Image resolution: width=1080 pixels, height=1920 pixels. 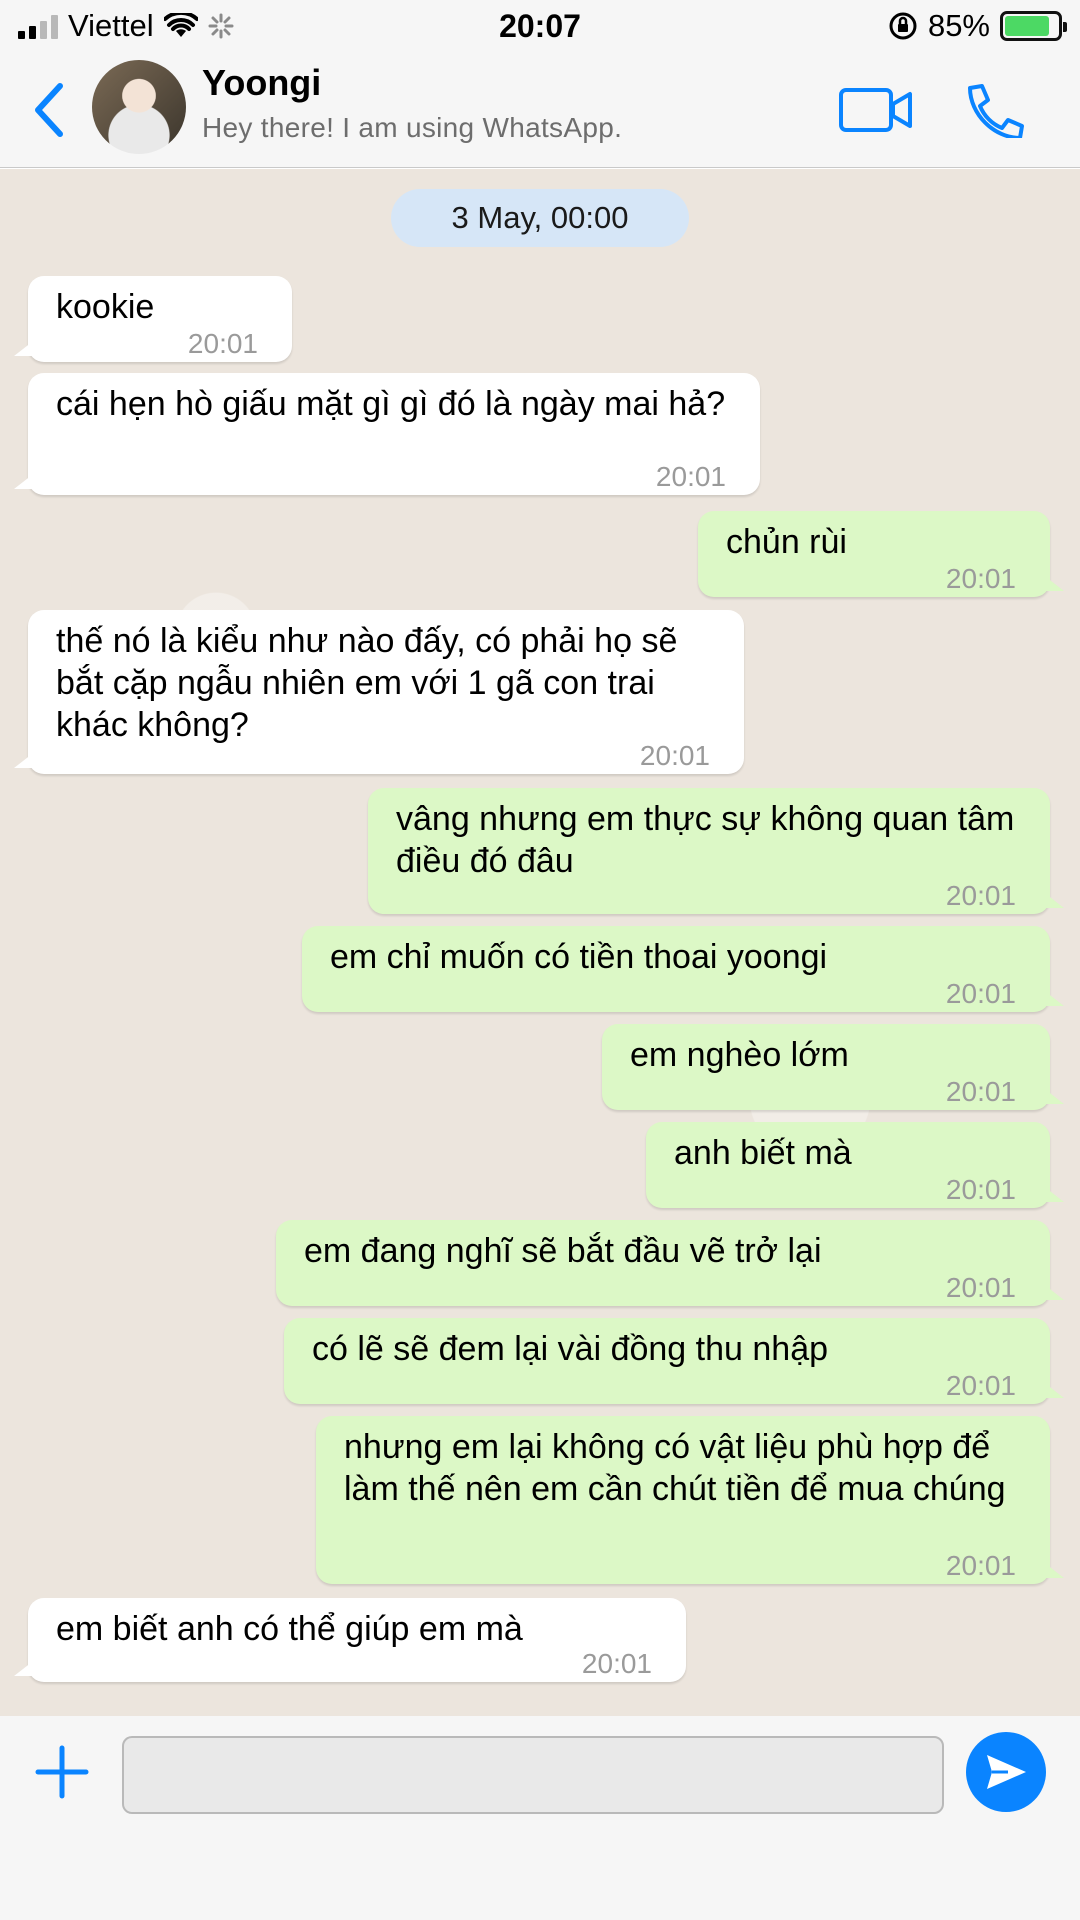 What do you see at coordinates (540, 218) in the screenshot?
I see `date-separator: 3 May, 00:00` at bounding box center [540, 218].